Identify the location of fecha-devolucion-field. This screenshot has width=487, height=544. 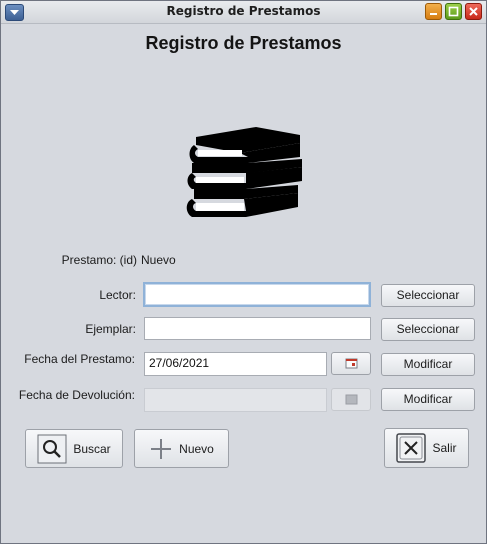
(235, 400).